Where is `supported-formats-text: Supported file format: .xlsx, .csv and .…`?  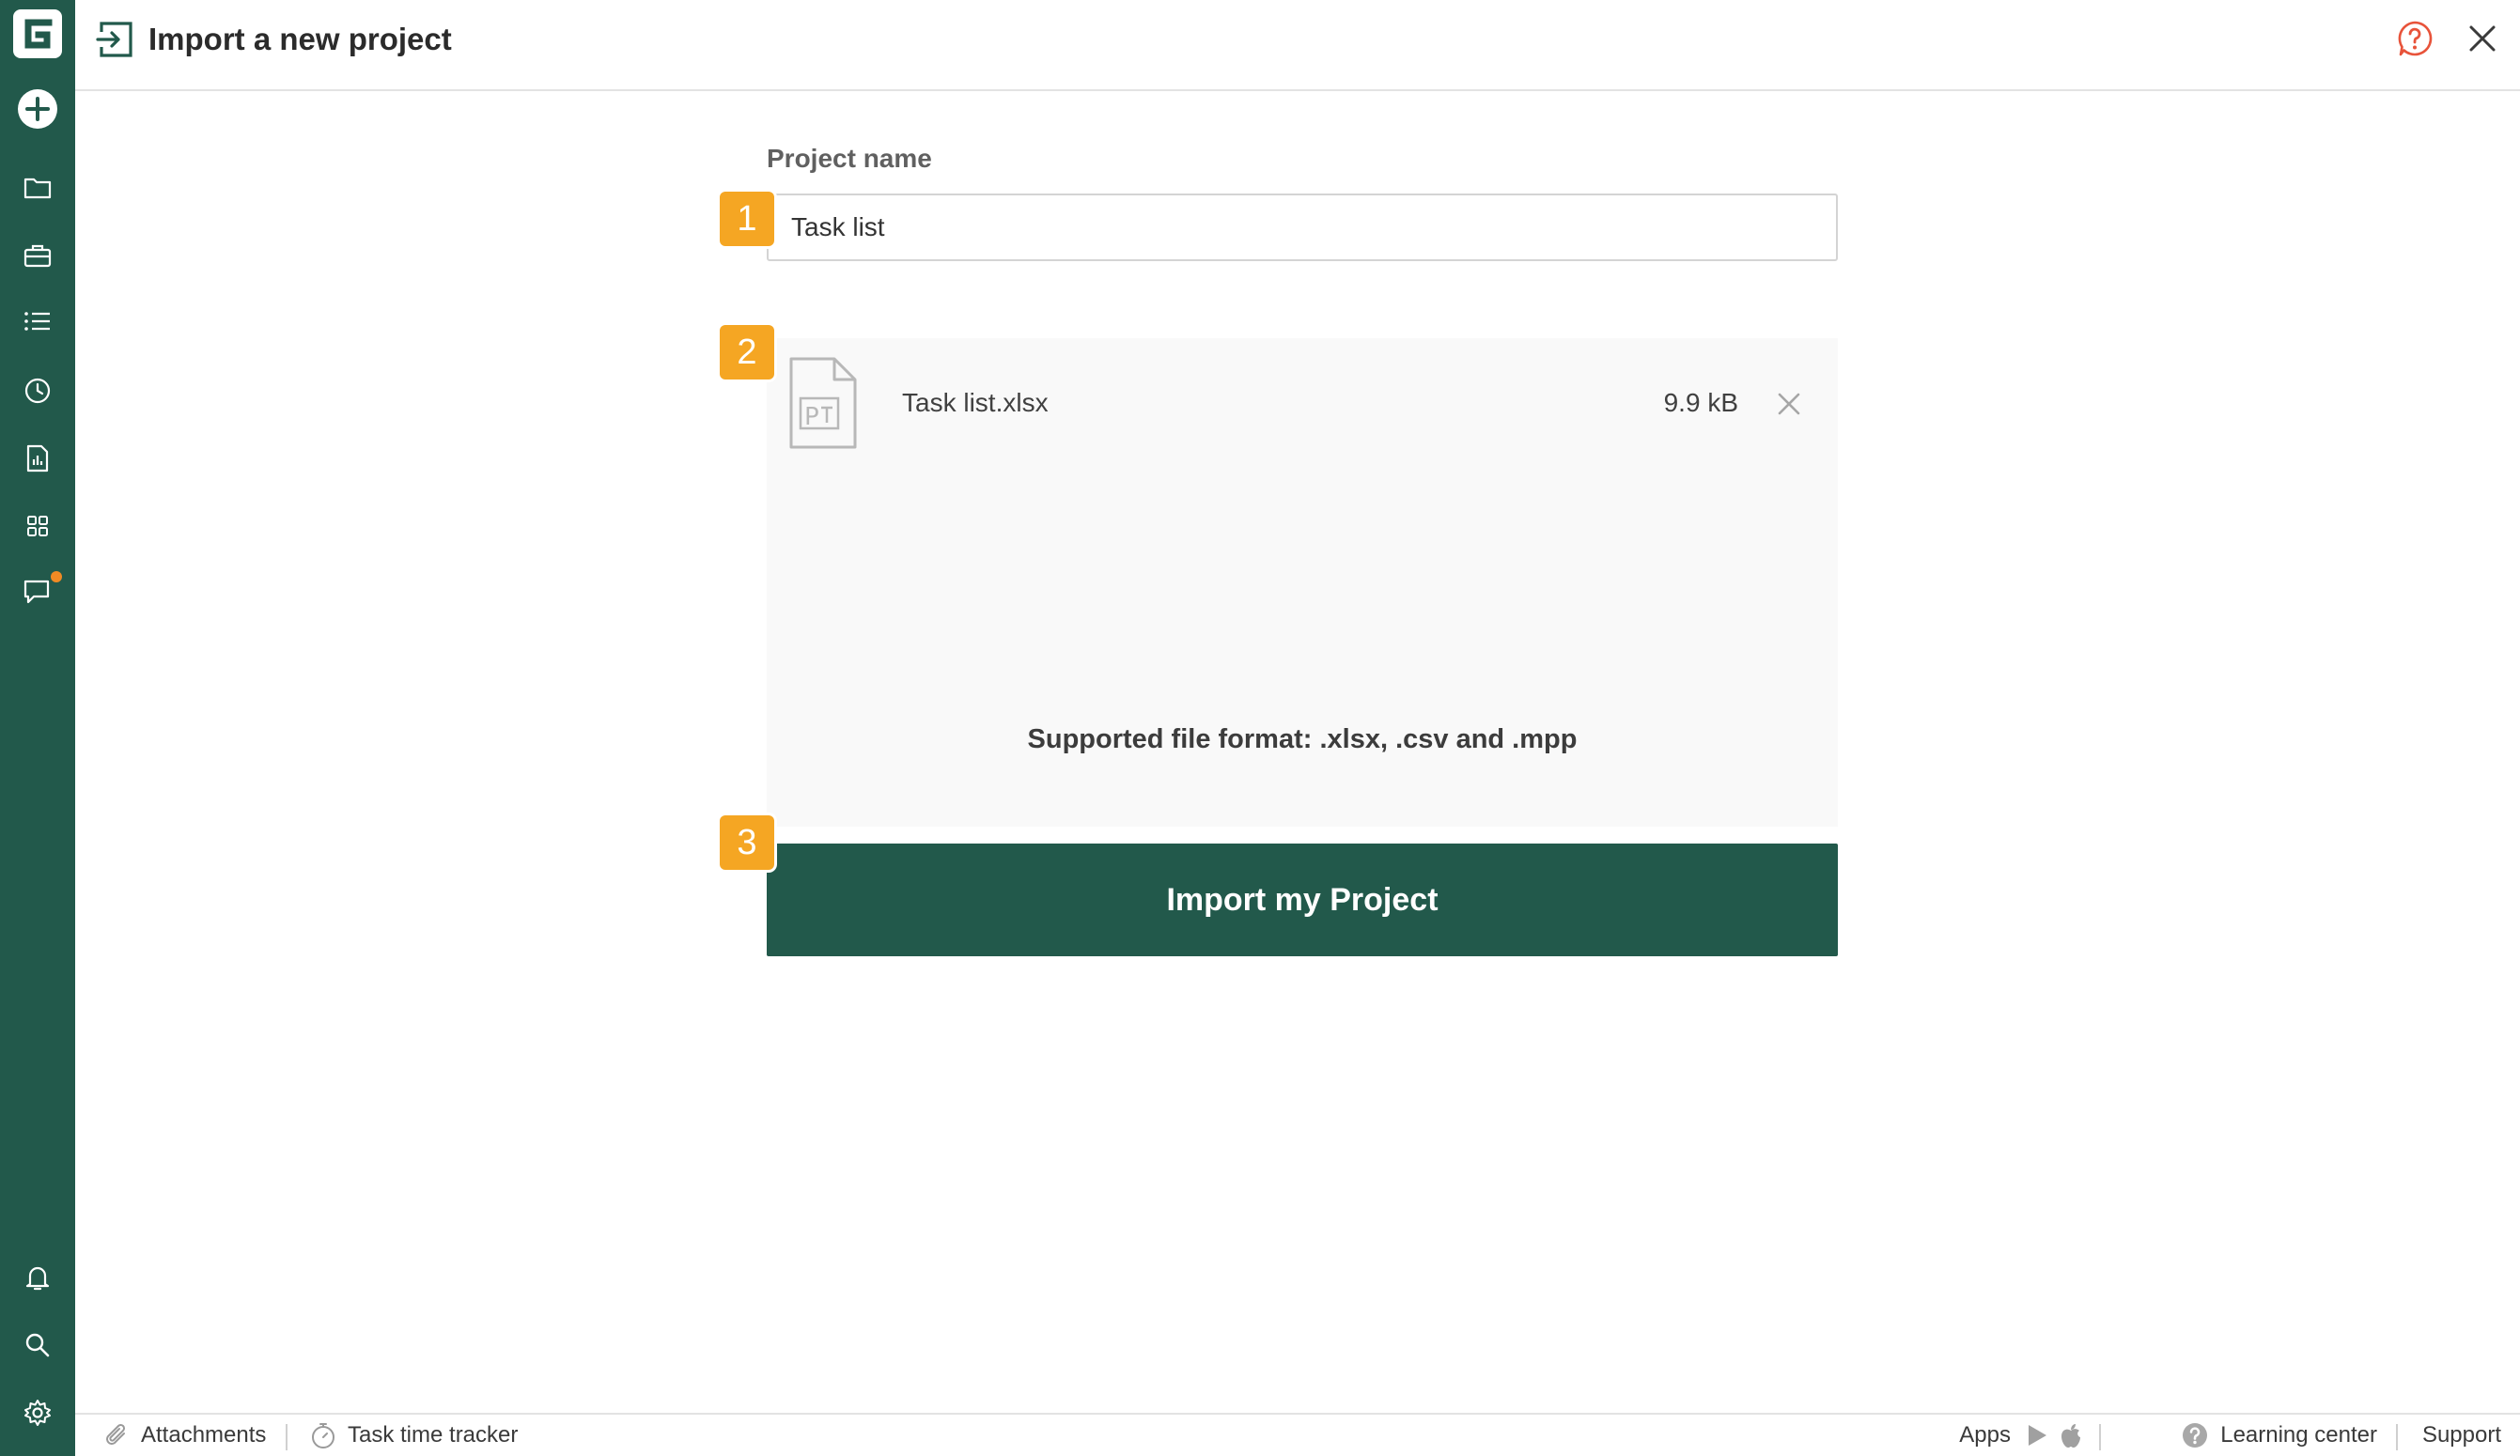
supported-formats-text: Supported file format: .xlsx, .csv and .… is located at coordinates (1302, 739).